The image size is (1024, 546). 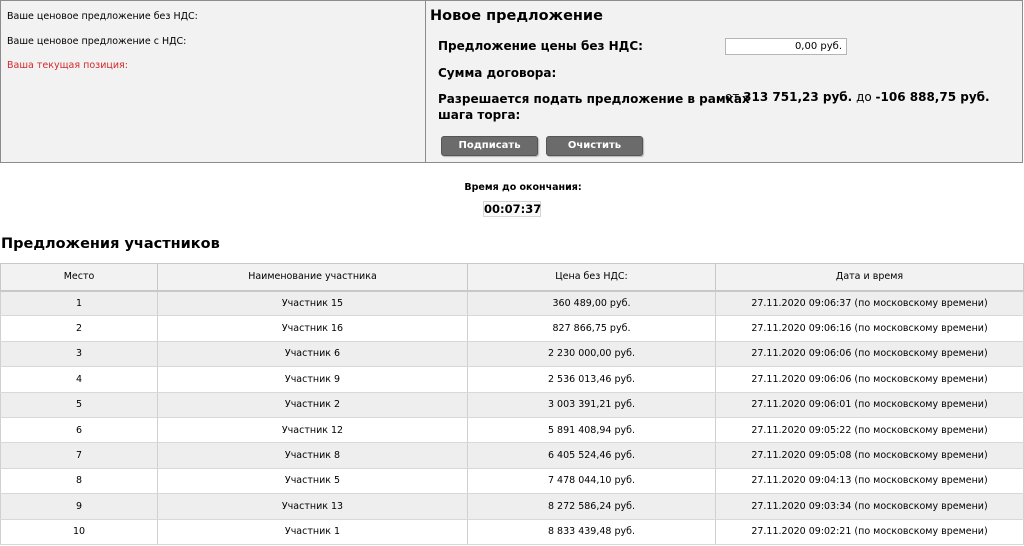 I want to click on cell-place: 6, so click(x=79, y=430).